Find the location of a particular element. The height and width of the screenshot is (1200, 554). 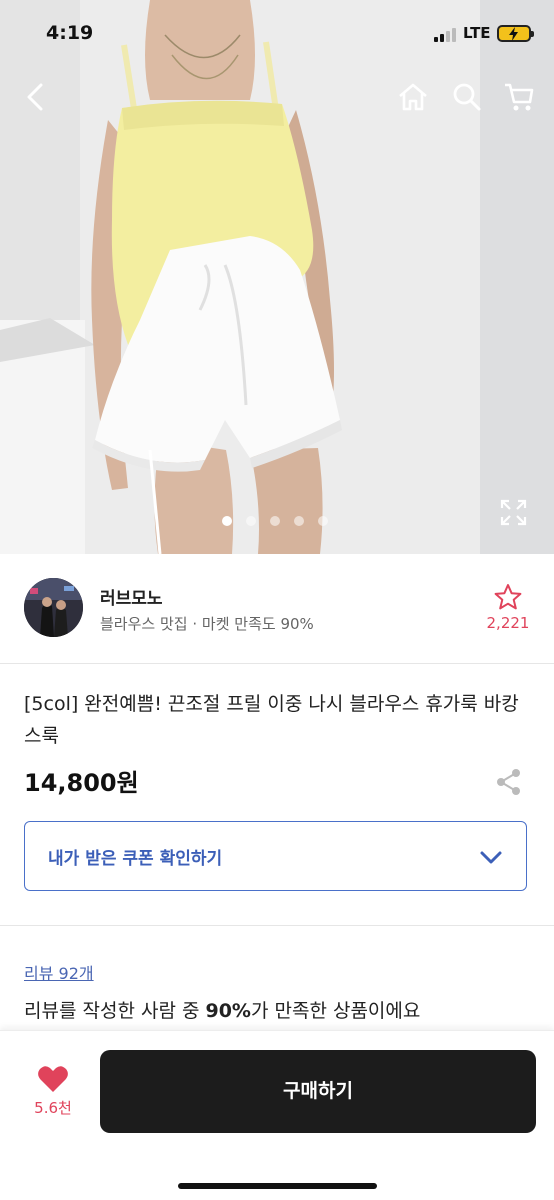

review-count-link: 리뷰 92개 is located at coordinates (59, 972).